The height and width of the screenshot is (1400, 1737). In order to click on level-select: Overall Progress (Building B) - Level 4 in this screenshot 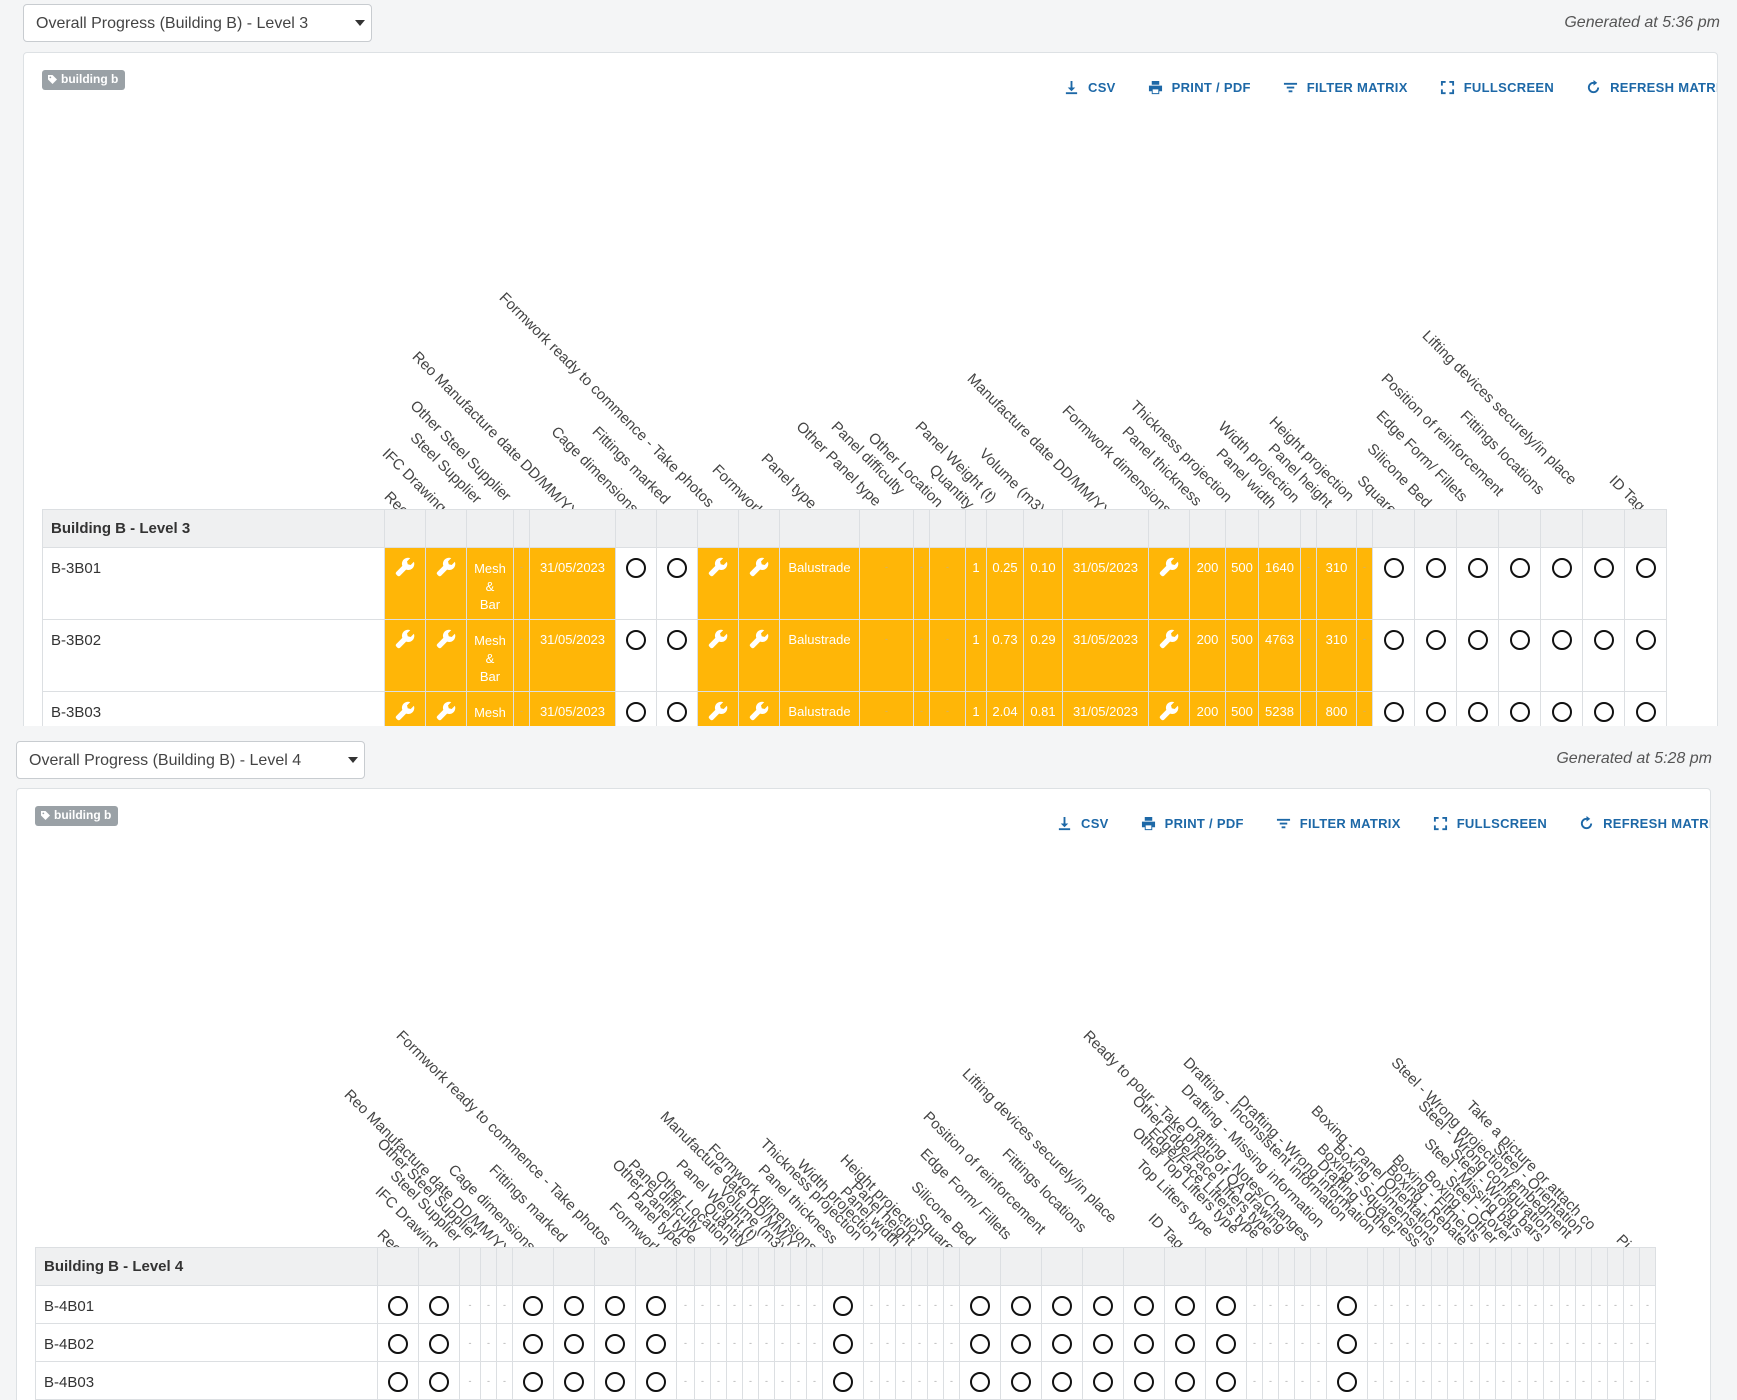, I will do `click(190, 760)`.